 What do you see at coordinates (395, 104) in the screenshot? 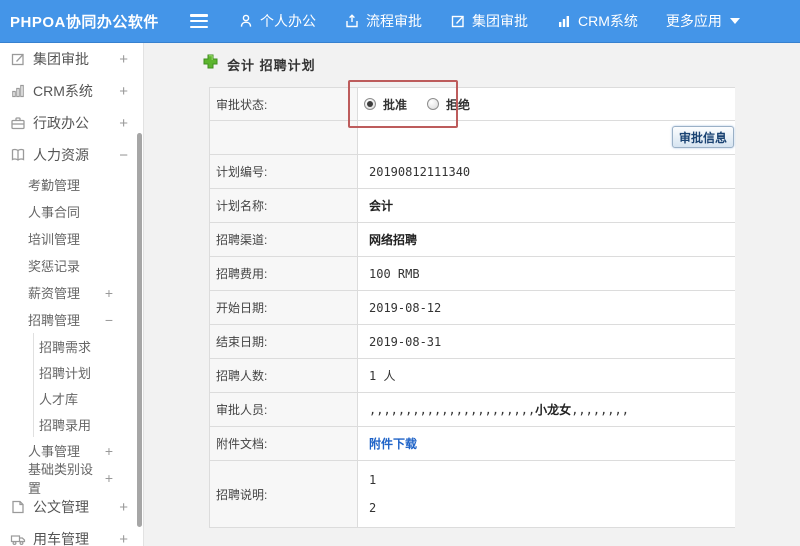
I see `radio-approve-label: 批准` at bounding box center [395, 104].